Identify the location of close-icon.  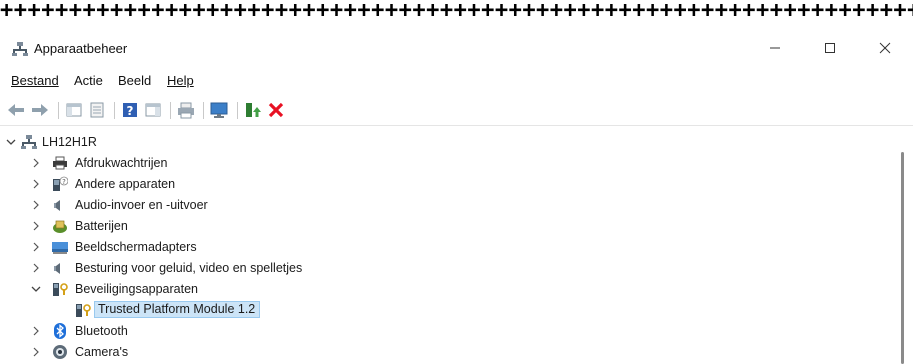
(885, 48).